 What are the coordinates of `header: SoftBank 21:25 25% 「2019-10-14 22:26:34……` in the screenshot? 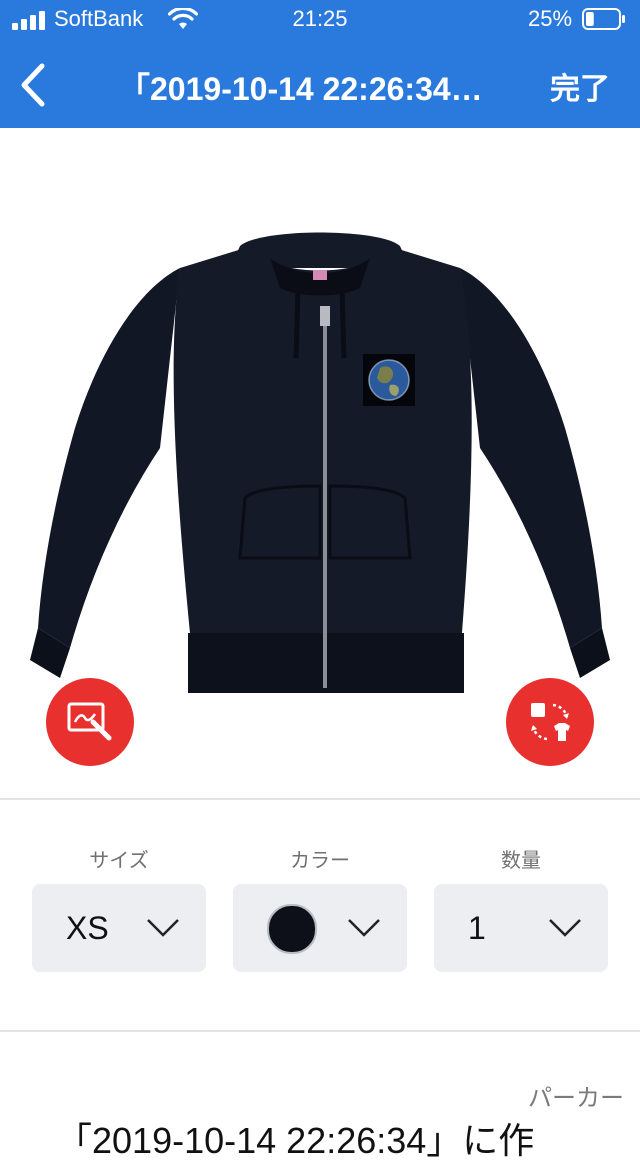 It's located at (320, 64).